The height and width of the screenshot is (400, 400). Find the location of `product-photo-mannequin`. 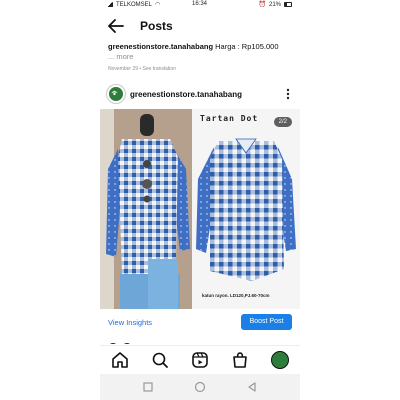

product-photo-mannequin is located at coordinates (146, 209).